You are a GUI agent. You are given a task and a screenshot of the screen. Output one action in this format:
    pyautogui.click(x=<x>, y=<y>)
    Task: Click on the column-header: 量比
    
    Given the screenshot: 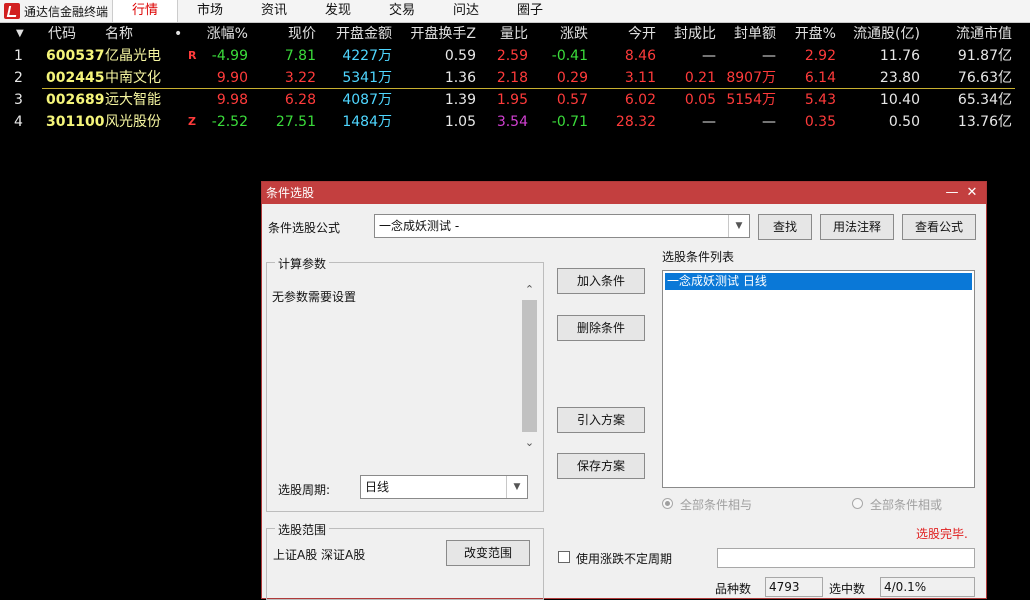 What is the action you would take?
    pyautogui.click(x=504, y=34)
    